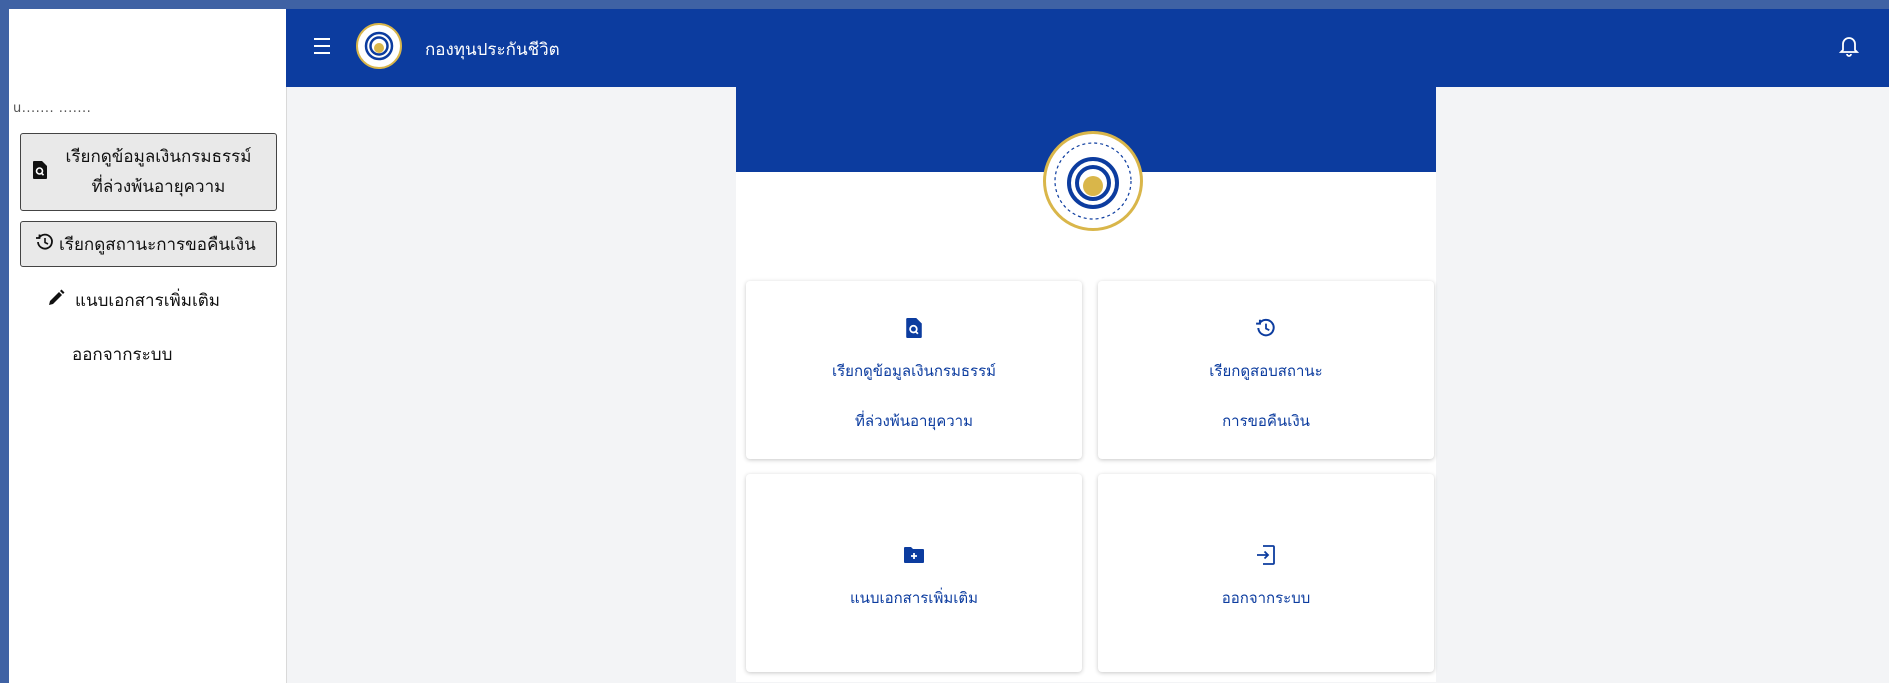  Describe the element at coordinates (1849, 46) in the screenshot. I see `bell-icon` at that location.